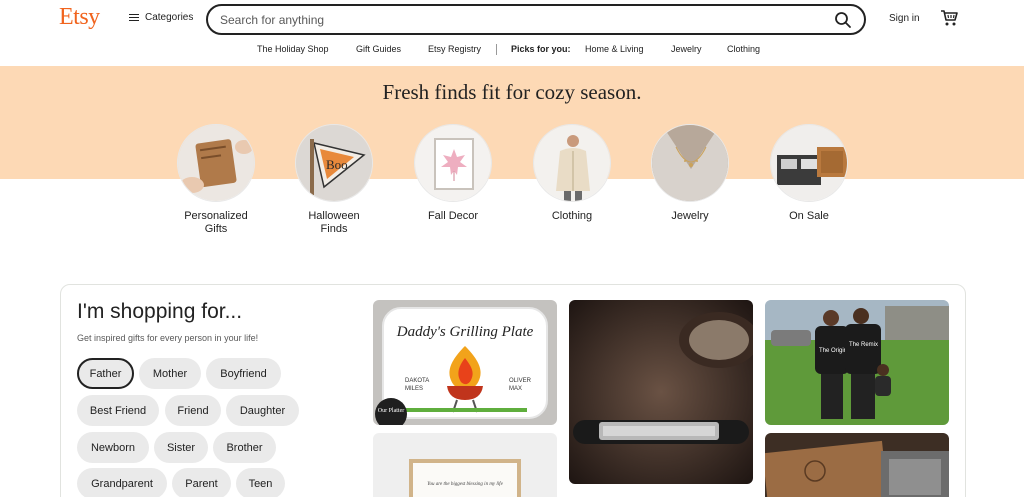 Image resolution: width=1024 pixels, height=497 pixels. Describe the element at coordinates (690, 216) in the screenshot. I see `category-label: Jewelry` at that location.